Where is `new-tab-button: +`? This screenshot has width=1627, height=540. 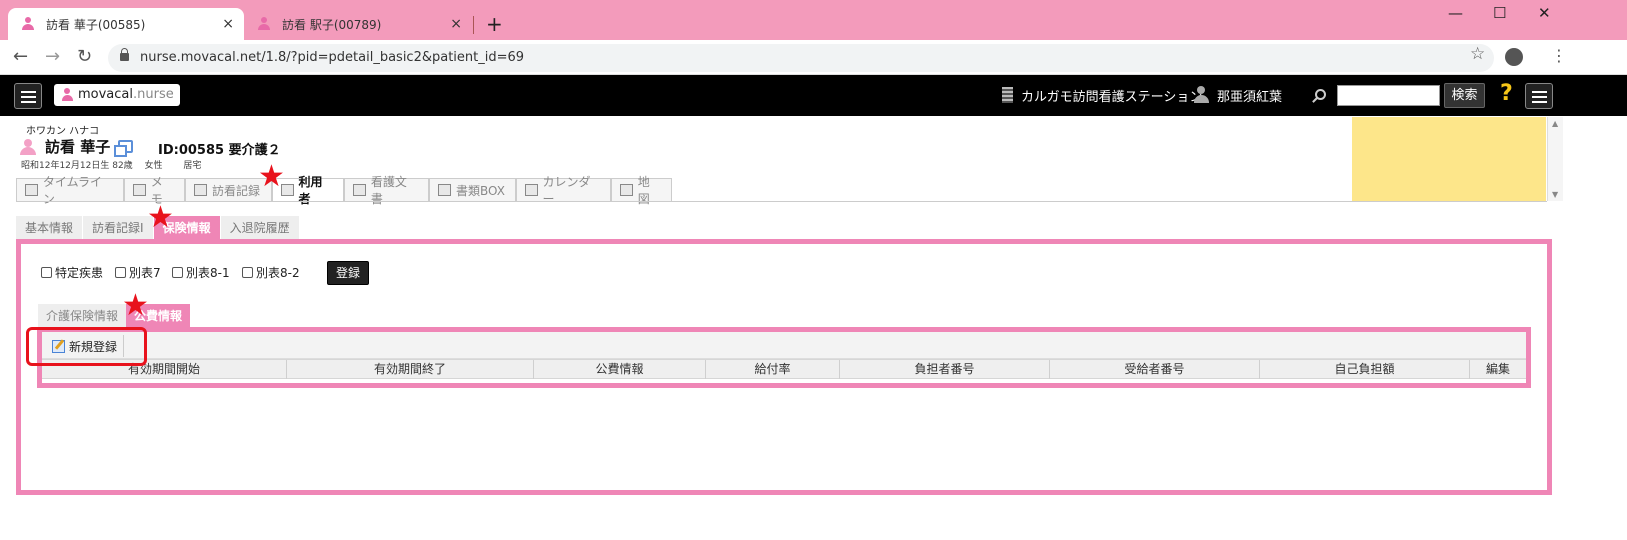
new-tab-button: + is located at coordinates (494, 24).